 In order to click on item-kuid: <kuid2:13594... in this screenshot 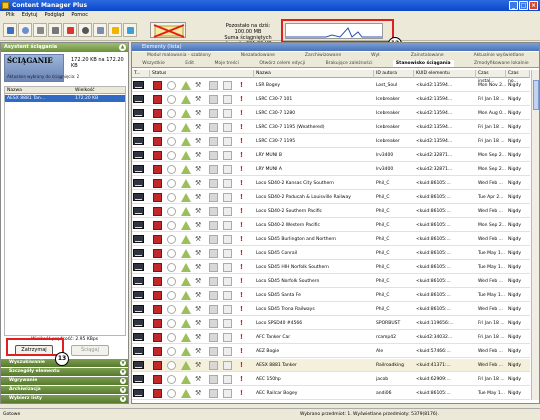, I will do `click(434, 127)`.